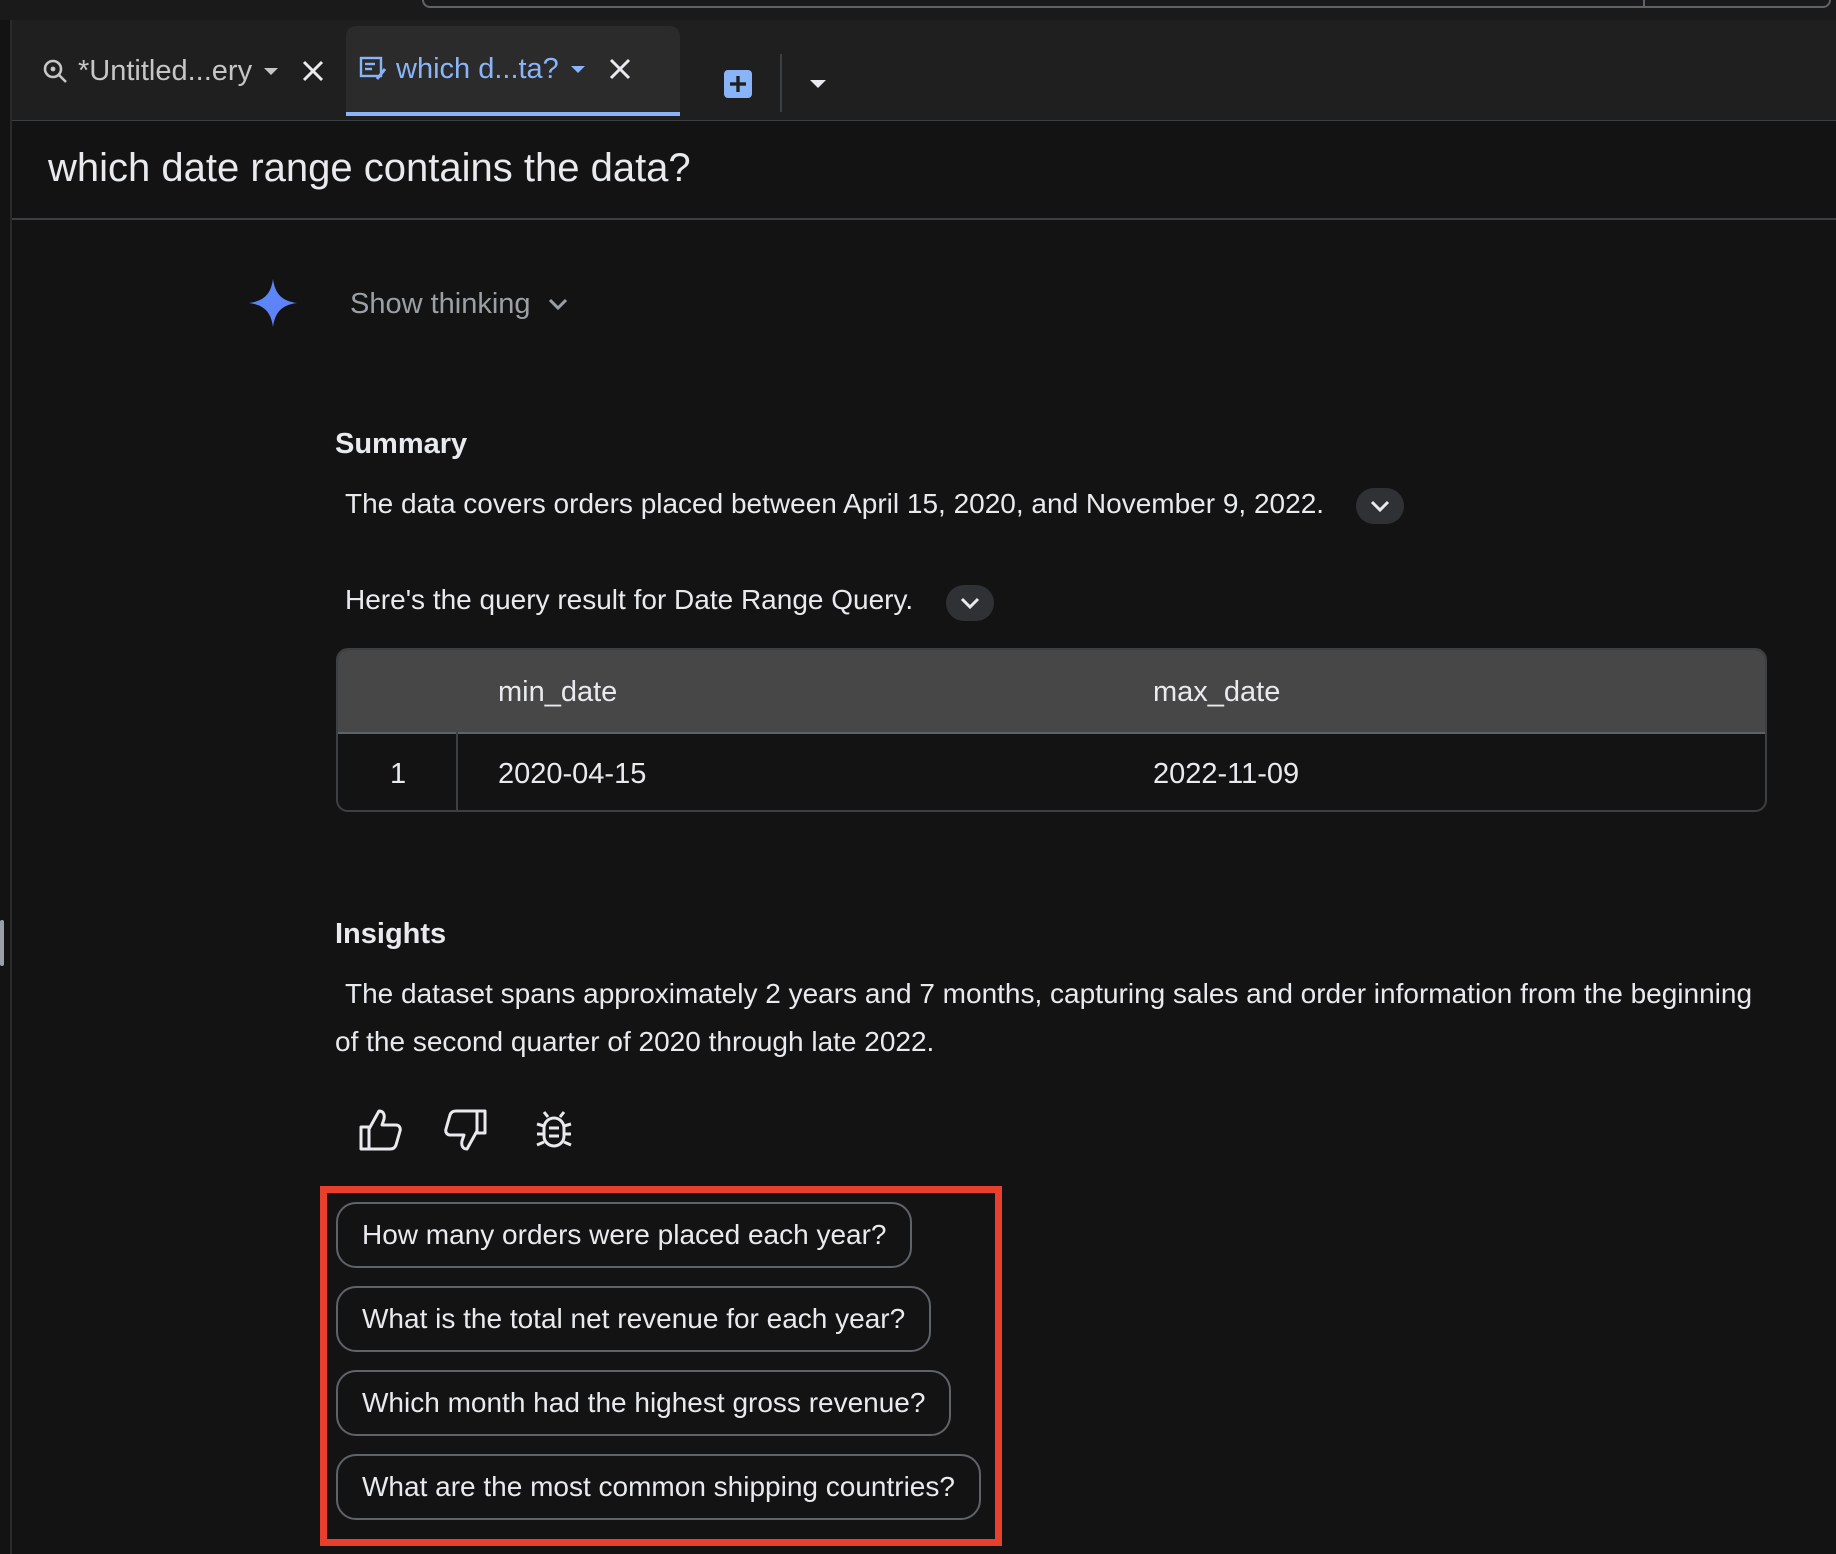 This screenshot has width=1836, height=1554. Describe the element at coordinates (781, 83) in the screenshot. I see `tab-divider` at that location.